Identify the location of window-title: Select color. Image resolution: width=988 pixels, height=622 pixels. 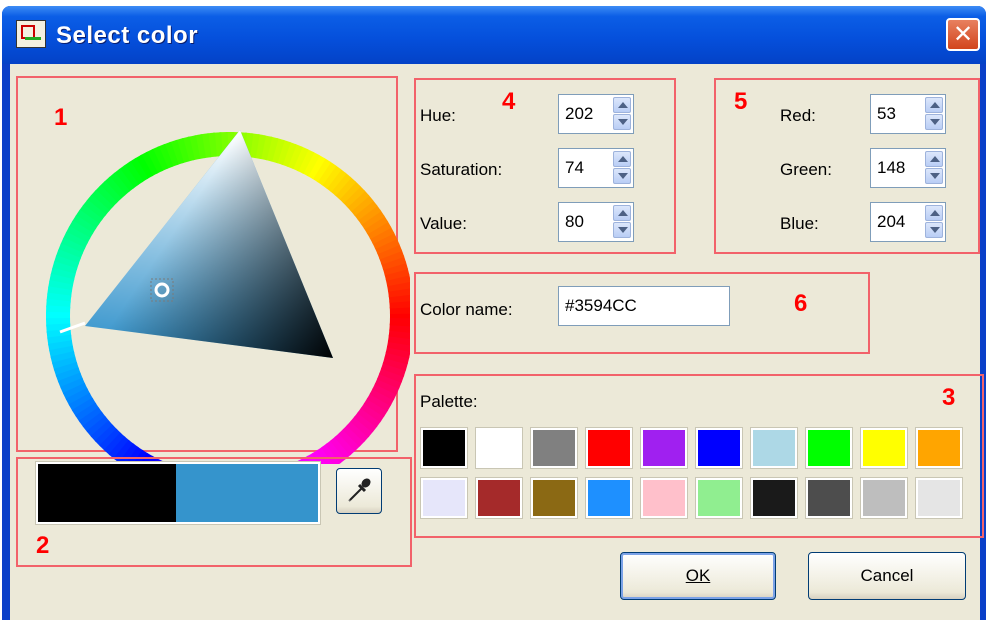
(127, 35).